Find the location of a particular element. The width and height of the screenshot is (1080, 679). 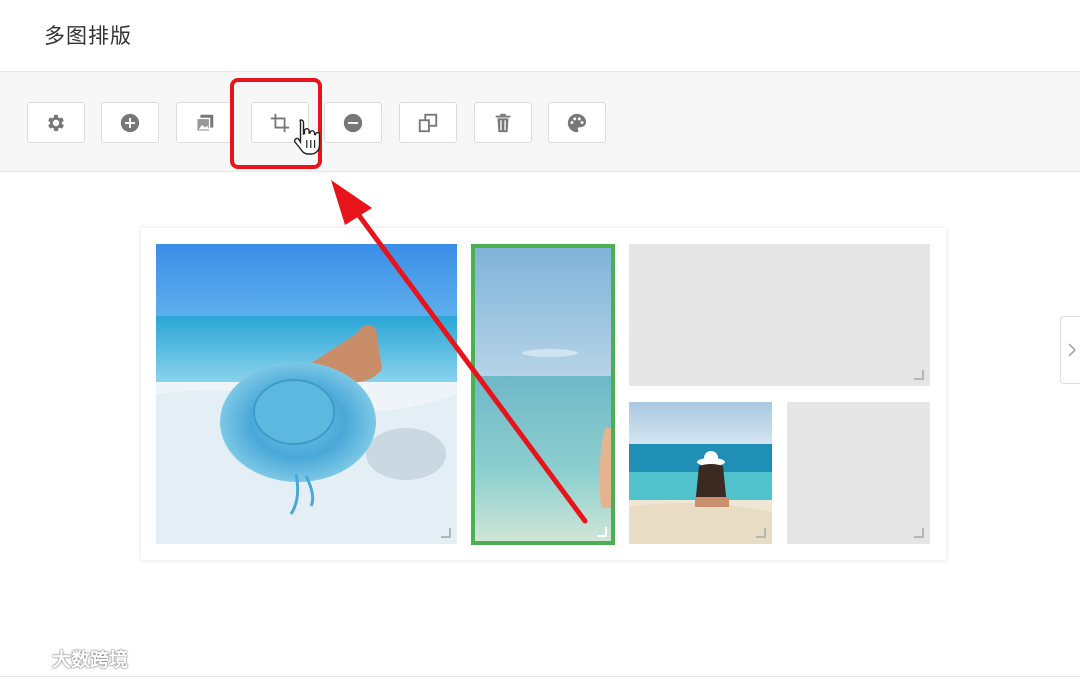

watermark-logo-icon is located at coordinates (30, 660).